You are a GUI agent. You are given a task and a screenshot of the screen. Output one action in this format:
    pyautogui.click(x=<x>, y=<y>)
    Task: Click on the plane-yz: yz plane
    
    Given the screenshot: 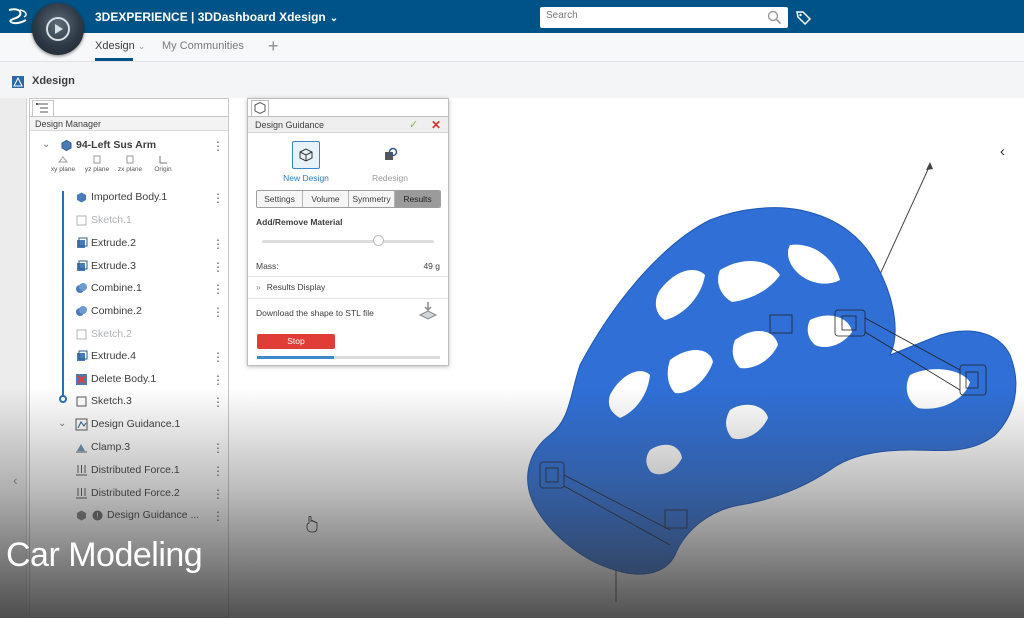 What is the action you would take?
    pyautogui.click(x=97, y=164)
    